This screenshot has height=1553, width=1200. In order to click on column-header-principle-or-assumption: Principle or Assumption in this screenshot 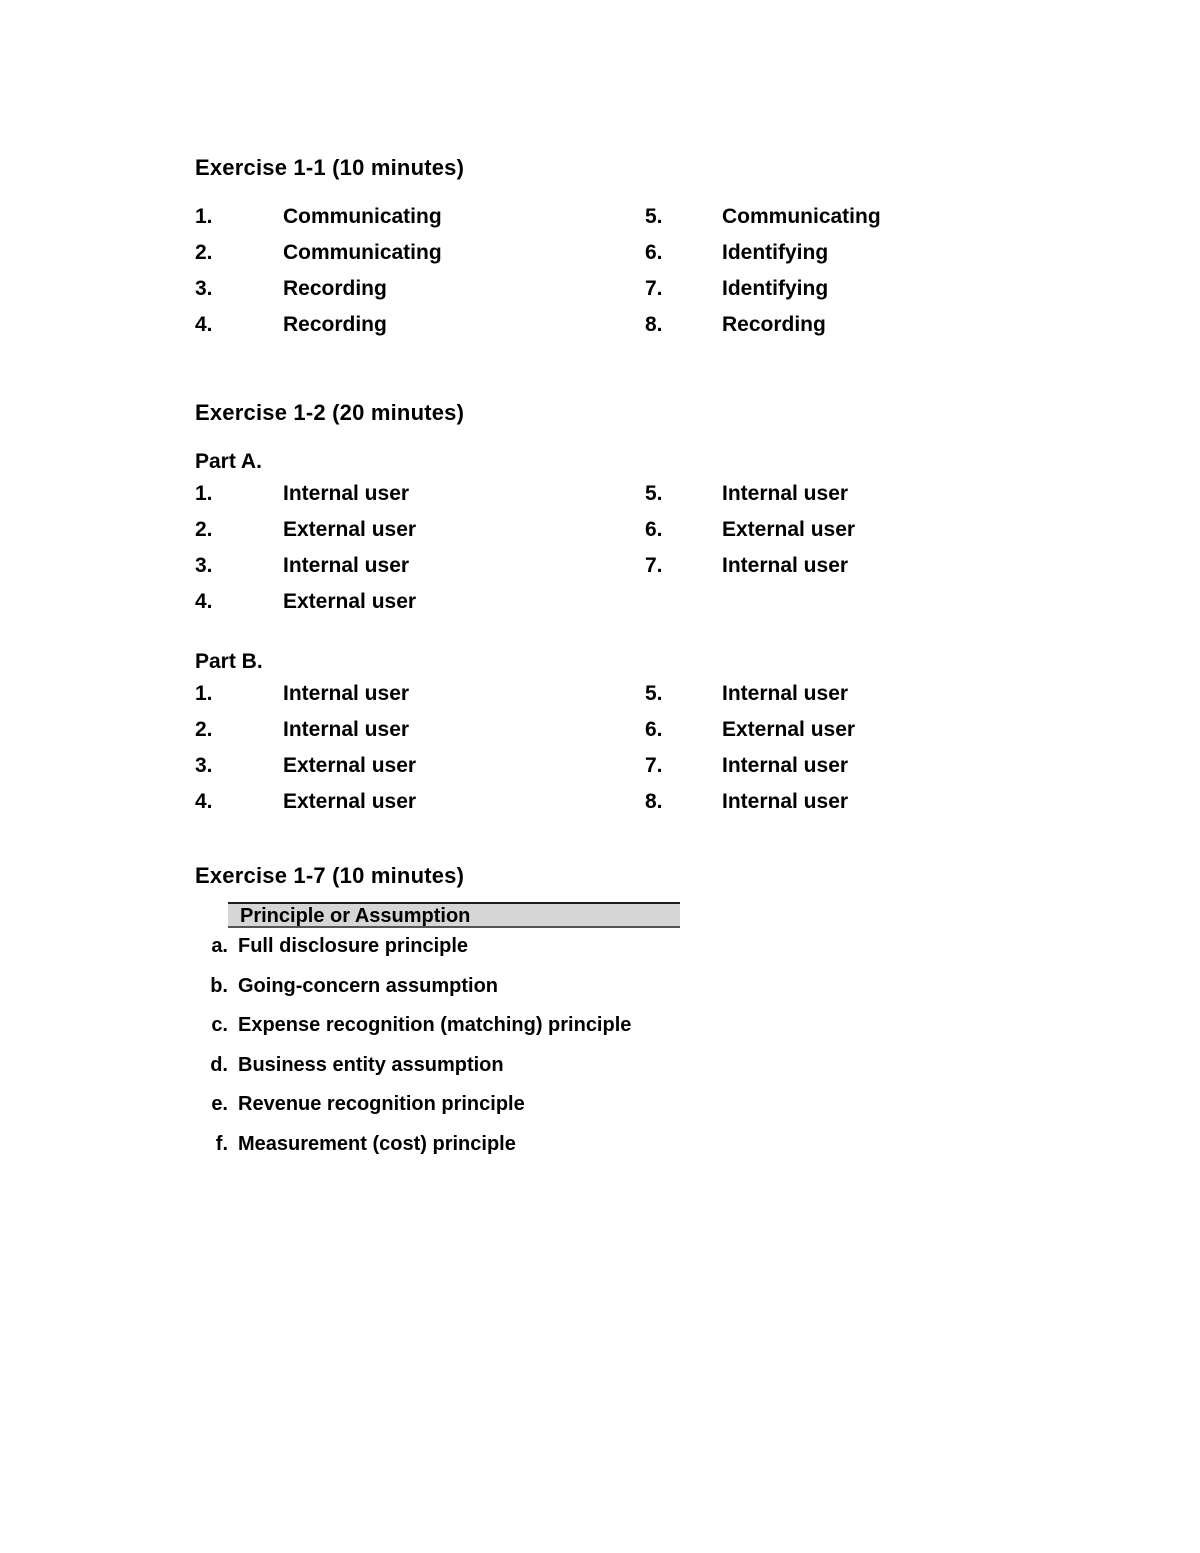, I will do `click(355, 916)`.